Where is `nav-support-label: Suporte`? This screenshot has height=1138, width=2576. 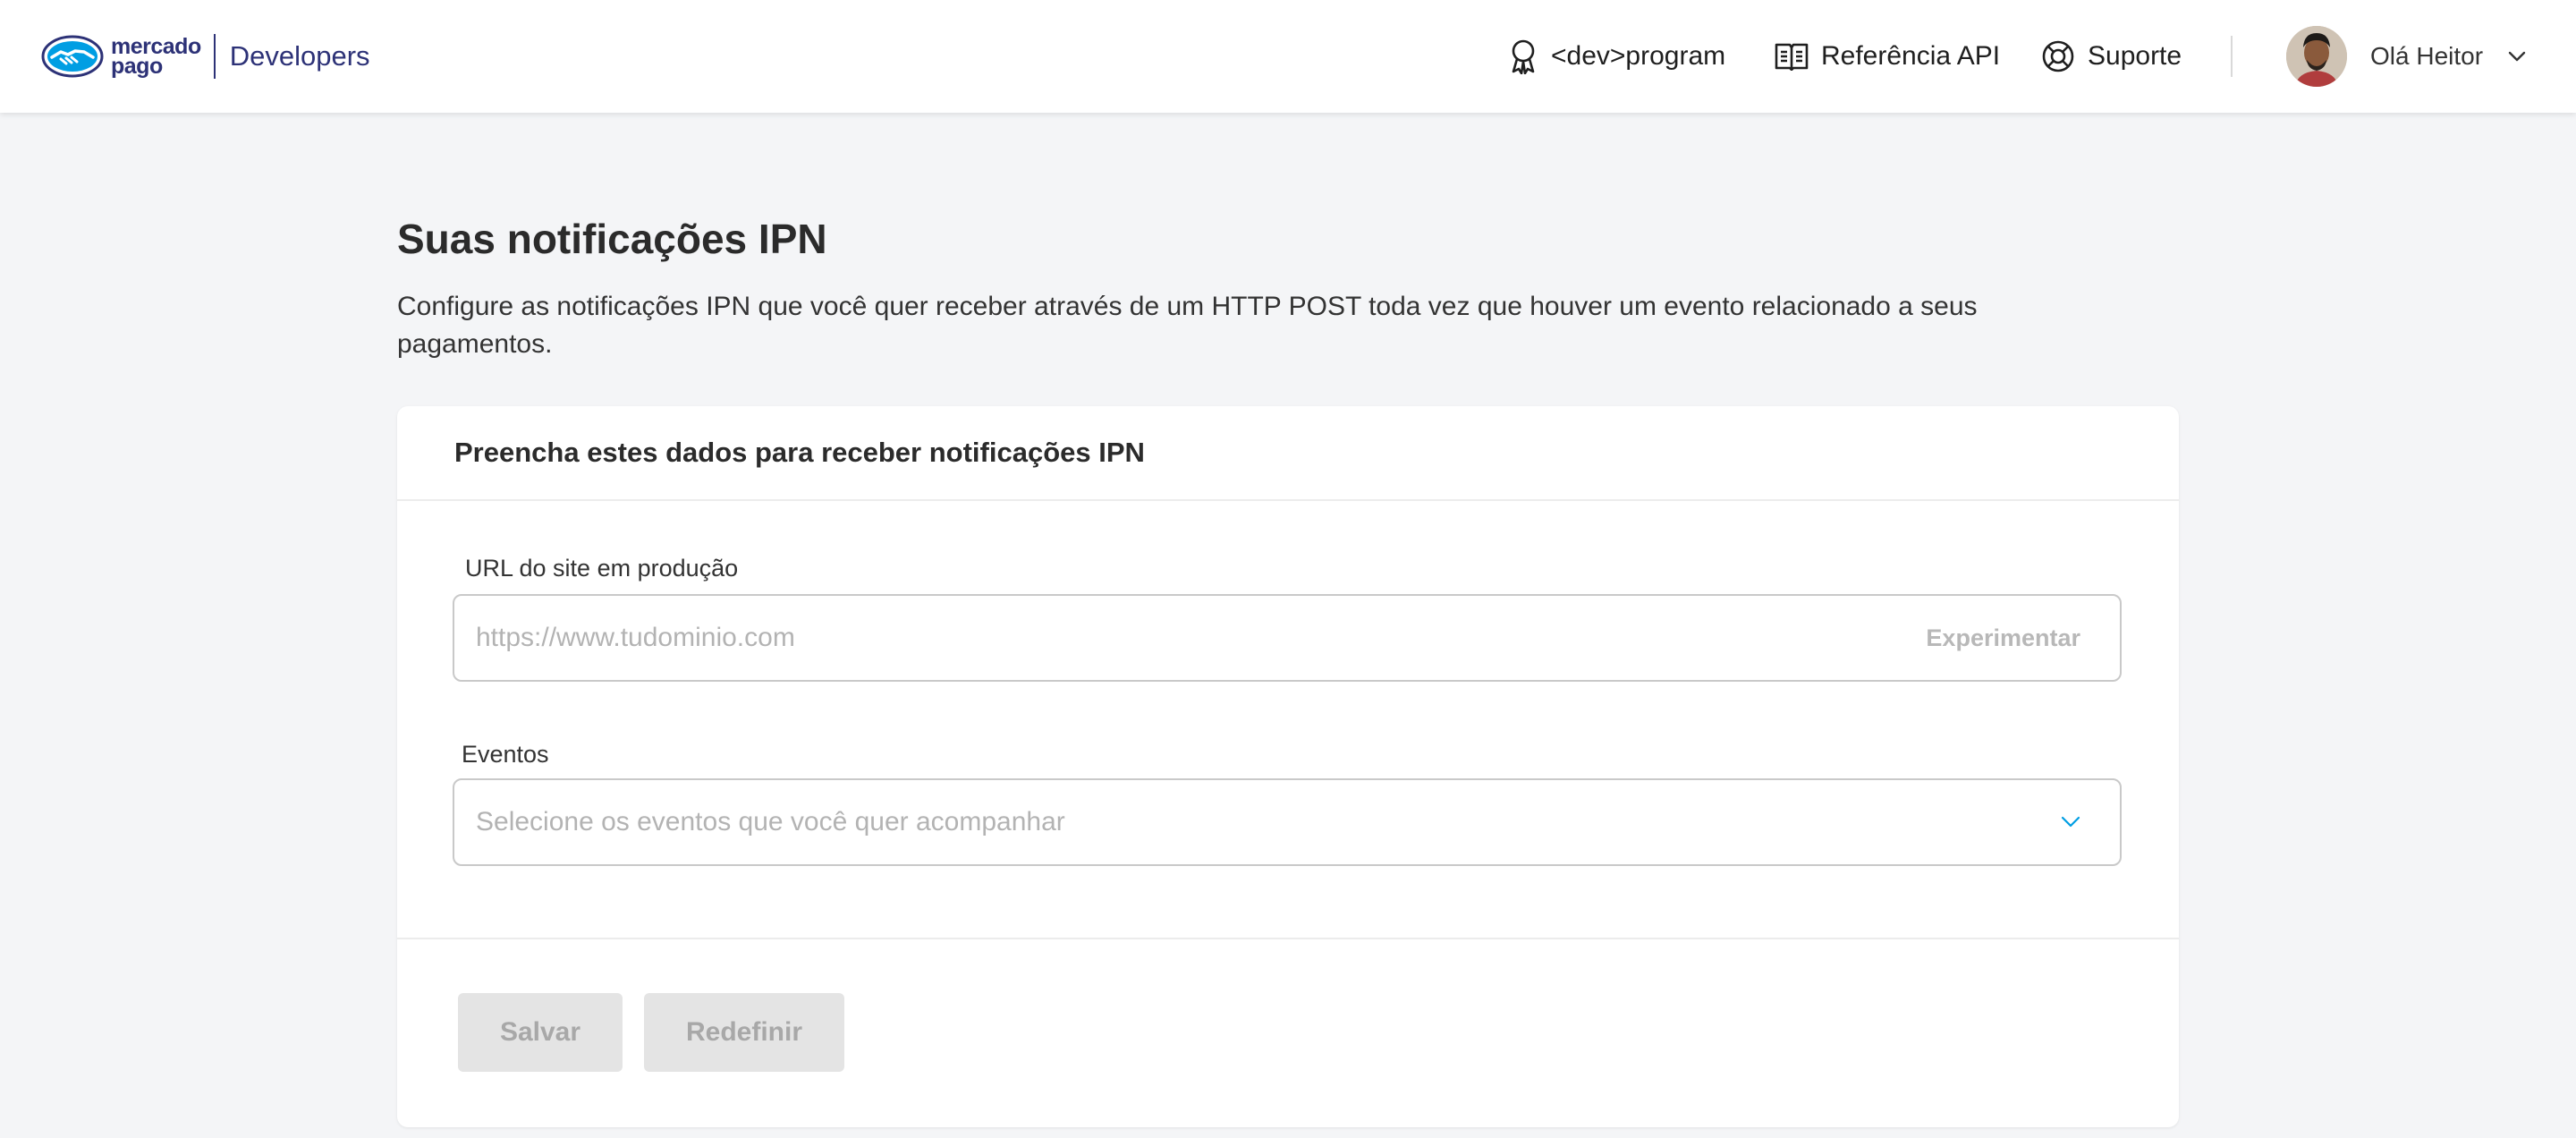
nav-support-label: Suporte is located at coordinates (2135, 56).